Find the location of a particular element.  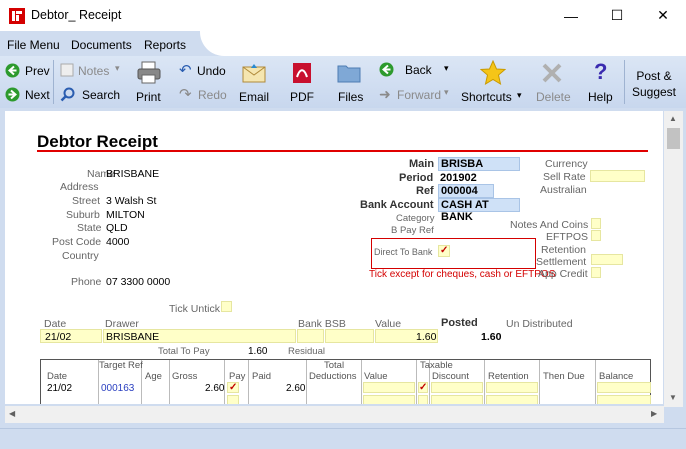

pdf-button: PDF is located at coordinates (302, 97).